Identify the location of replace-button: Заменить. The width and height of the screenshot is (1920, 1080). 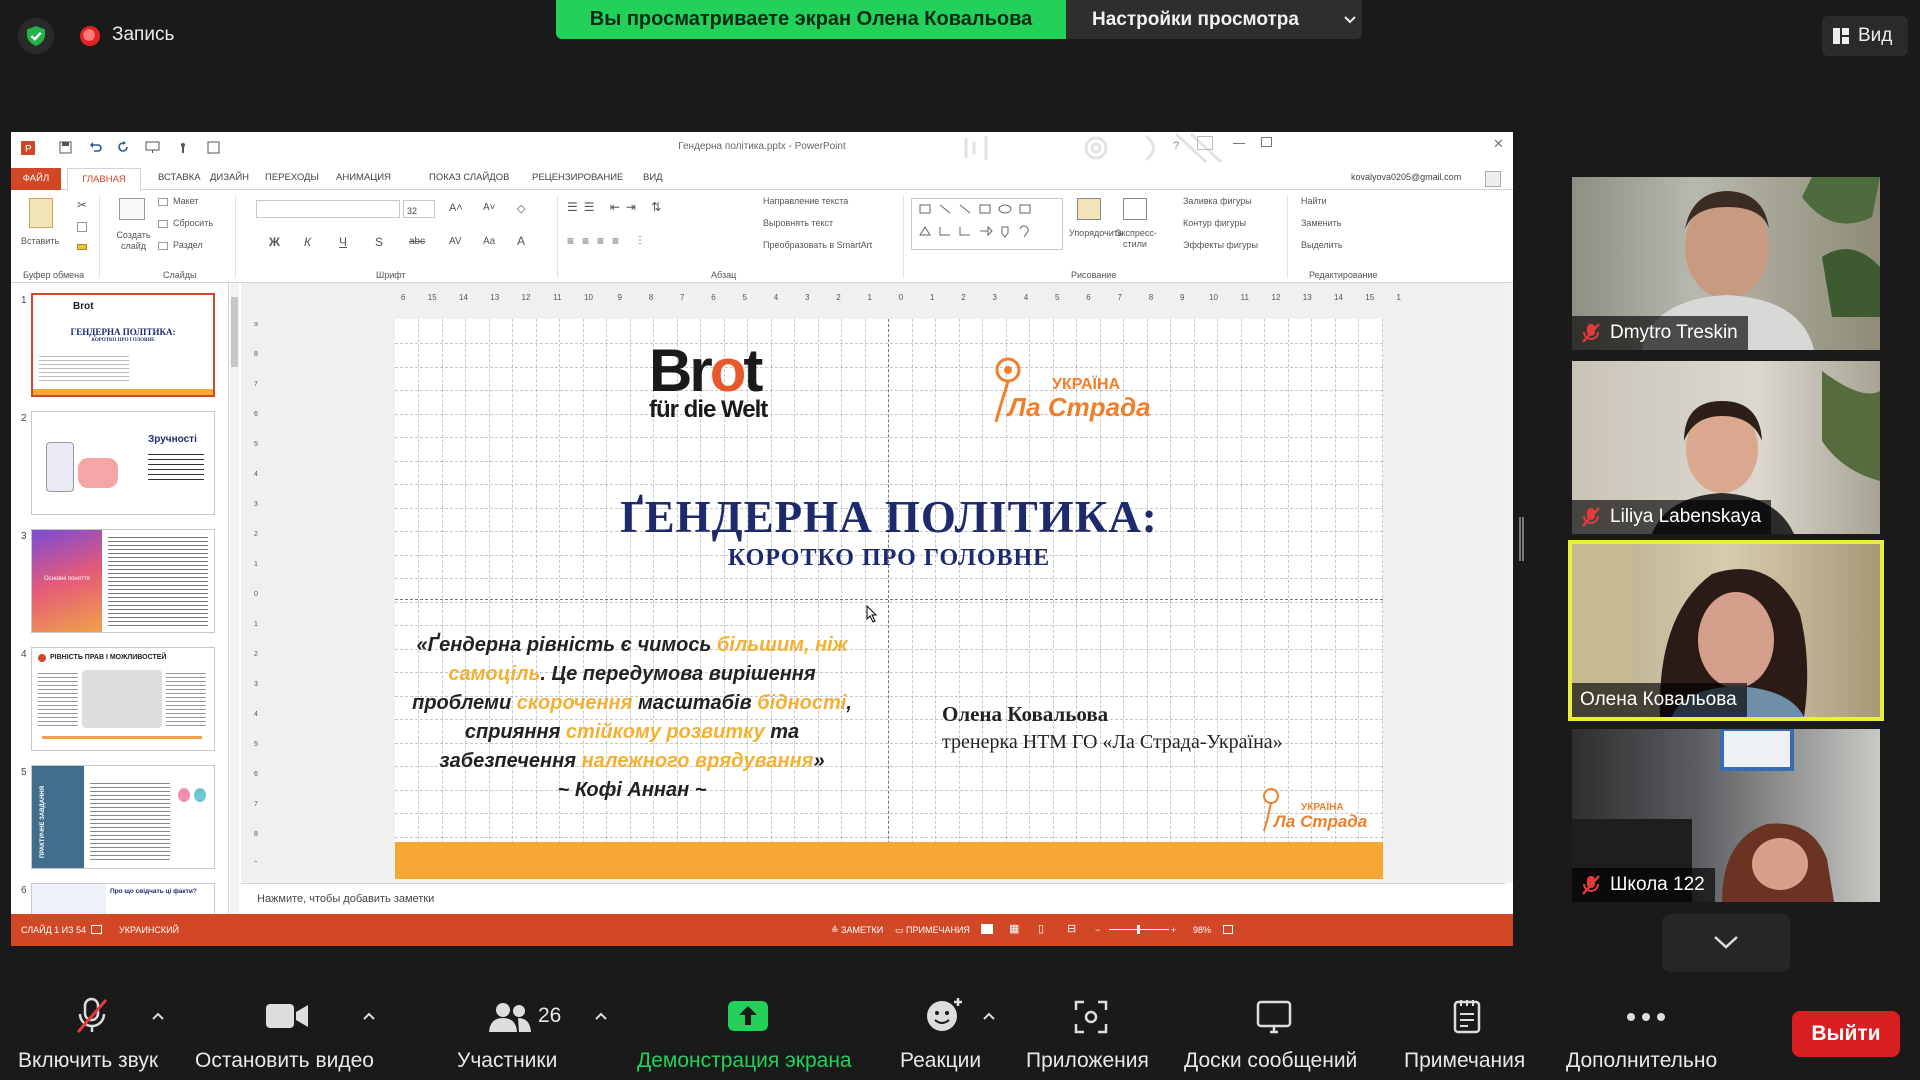
(1321, 223).